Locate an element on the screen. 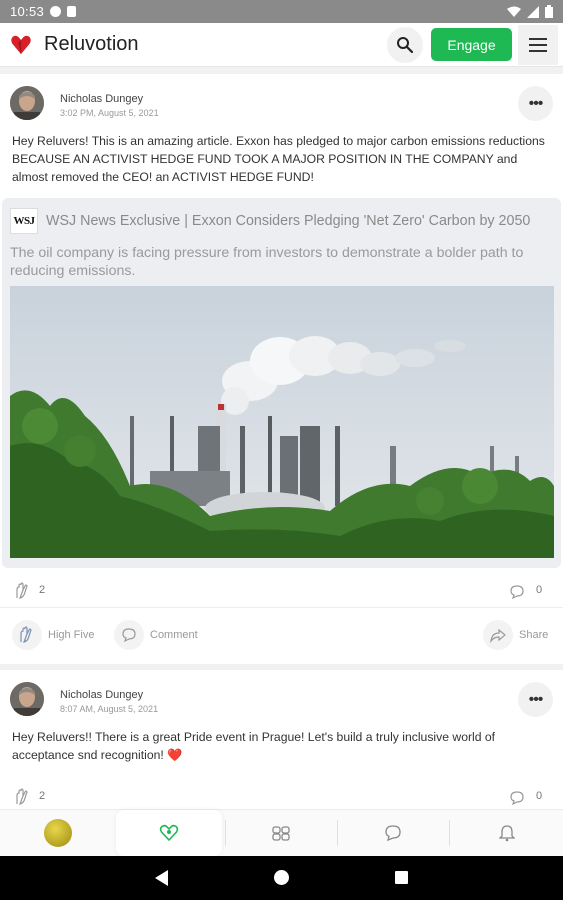  groups-icon is located at coordinates (281, 833).